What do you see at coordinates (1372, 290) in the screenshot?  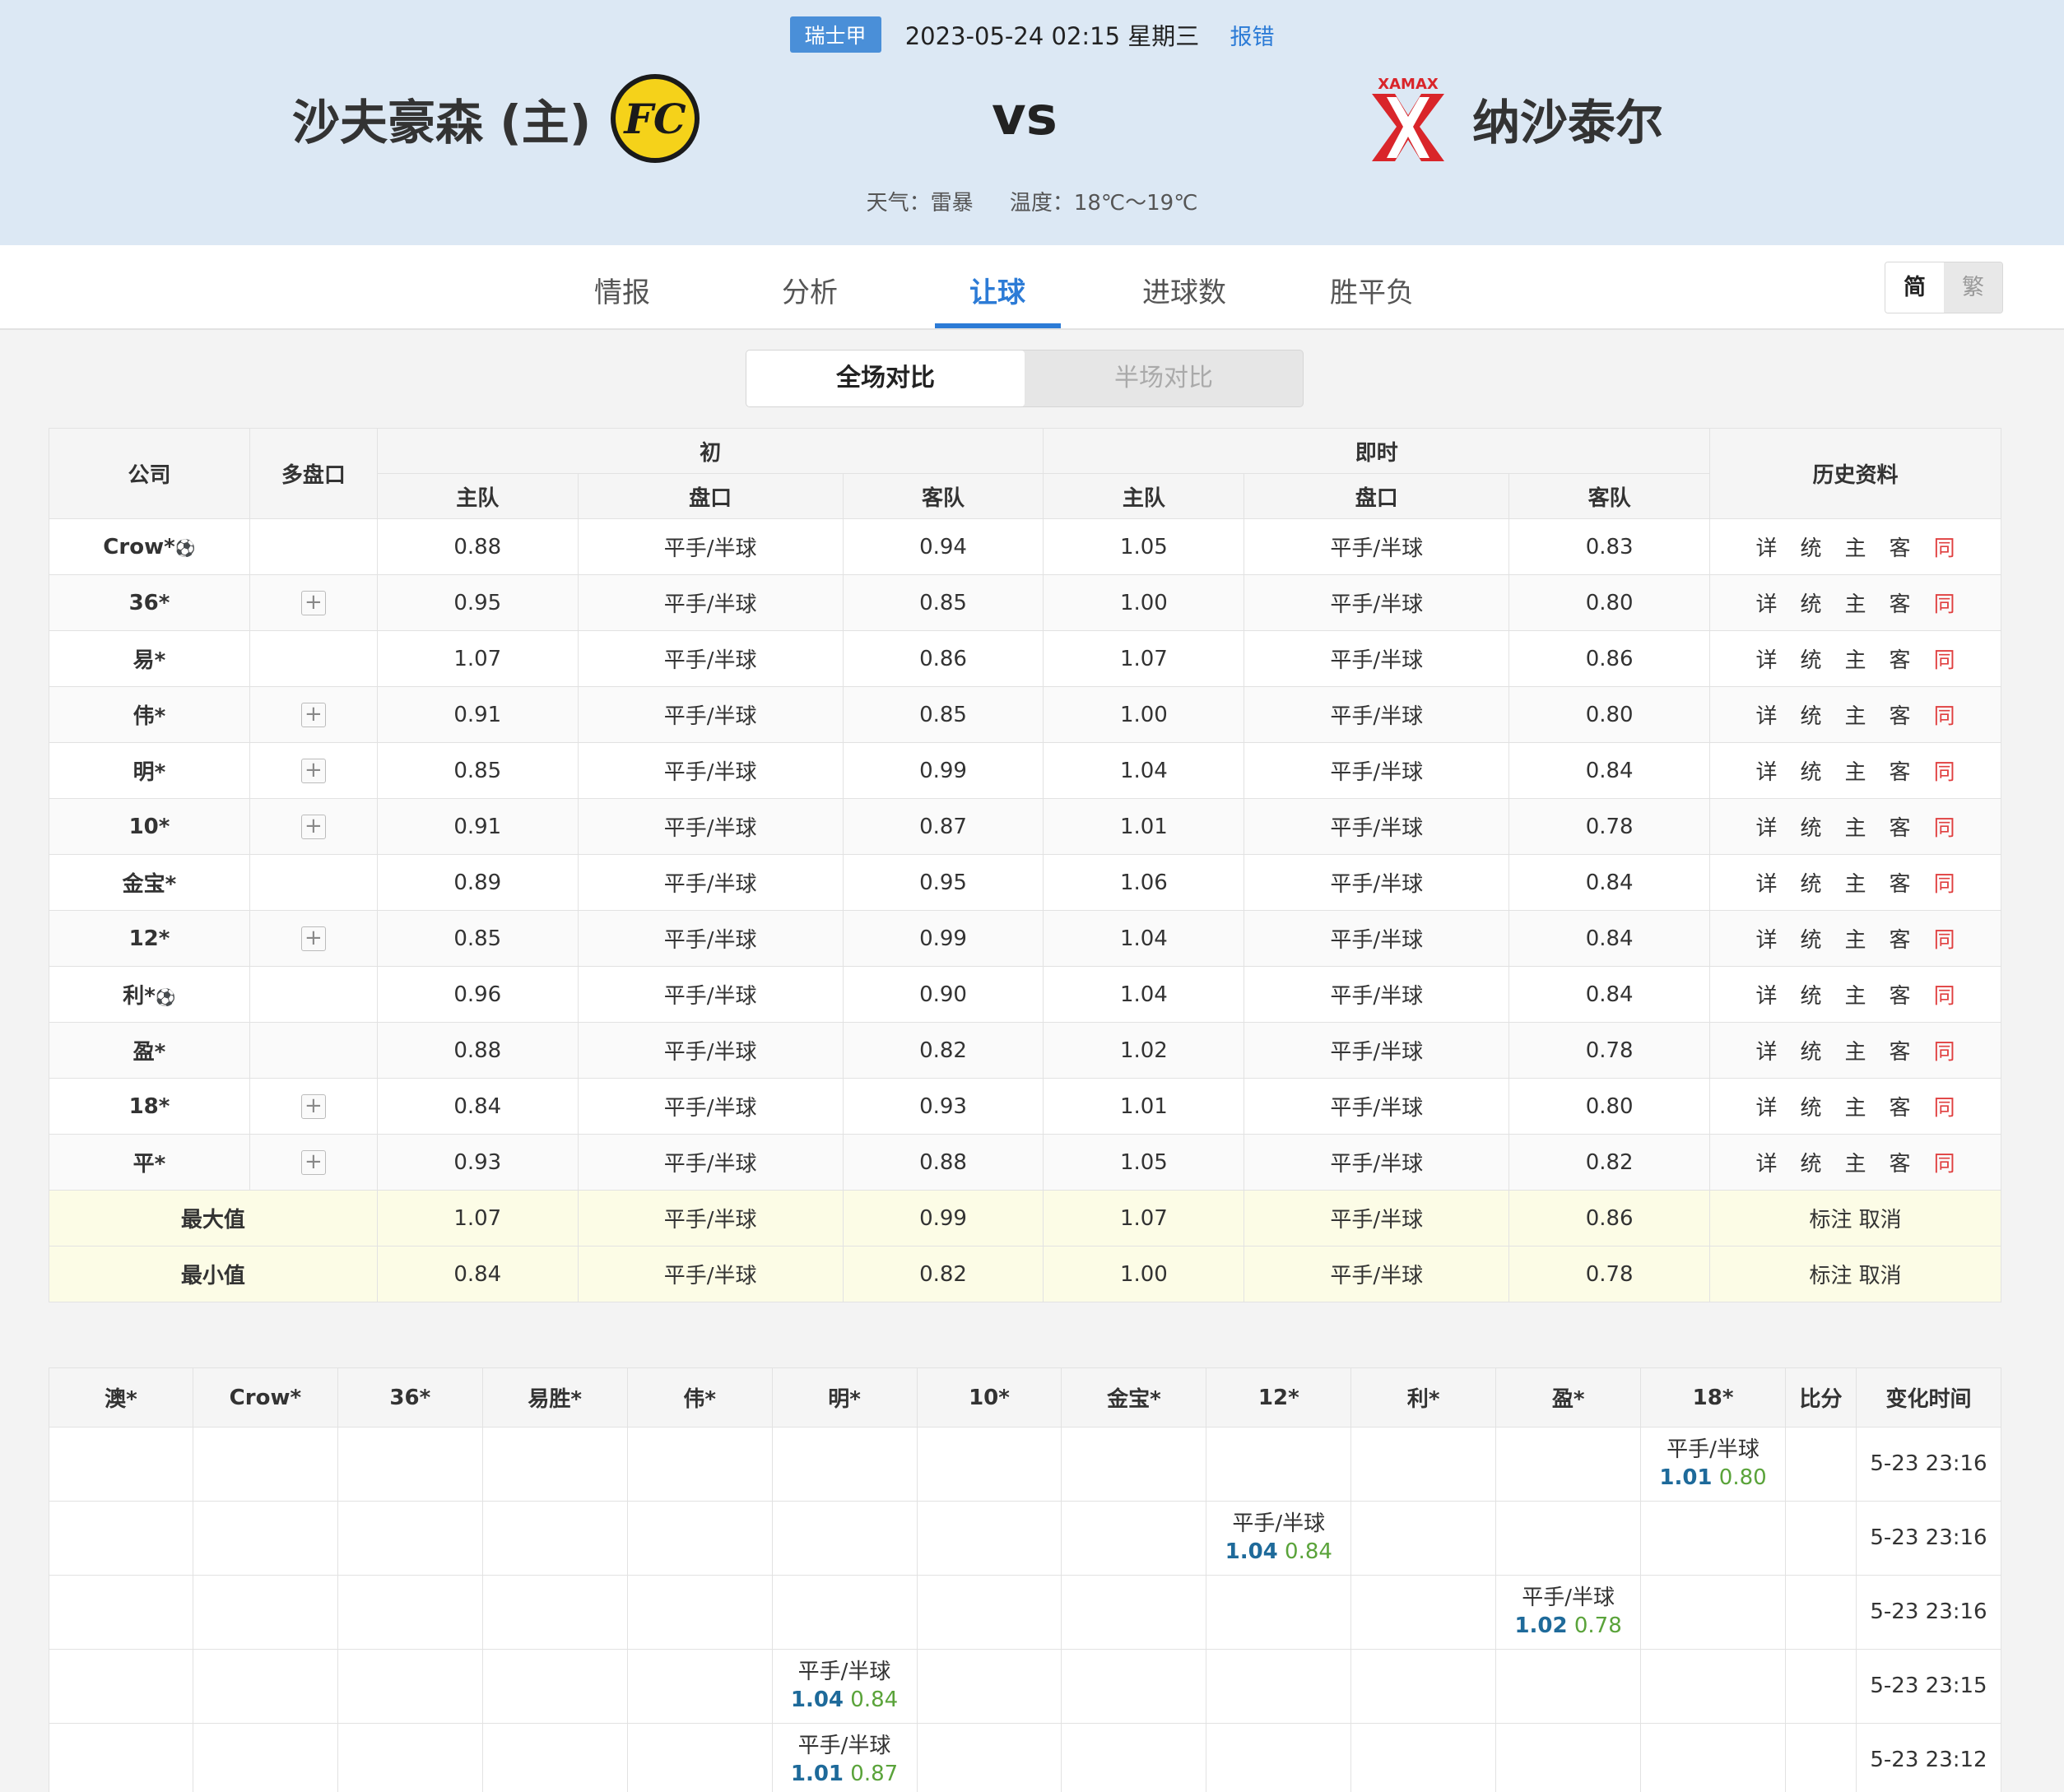 I see `tab-1x2: 胜平负` at bounding box center [1372, 290].